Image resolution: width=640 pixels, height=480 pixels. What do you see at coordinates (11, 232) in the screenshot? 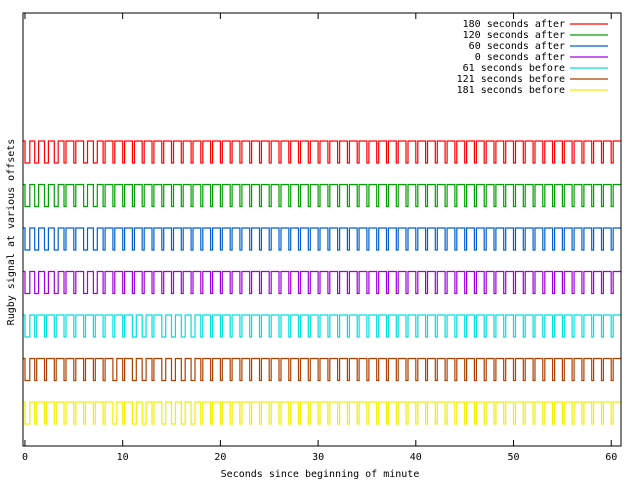
I see `y-axis-label: Rugby signal at various offsets` at bounding box center [11, 232].